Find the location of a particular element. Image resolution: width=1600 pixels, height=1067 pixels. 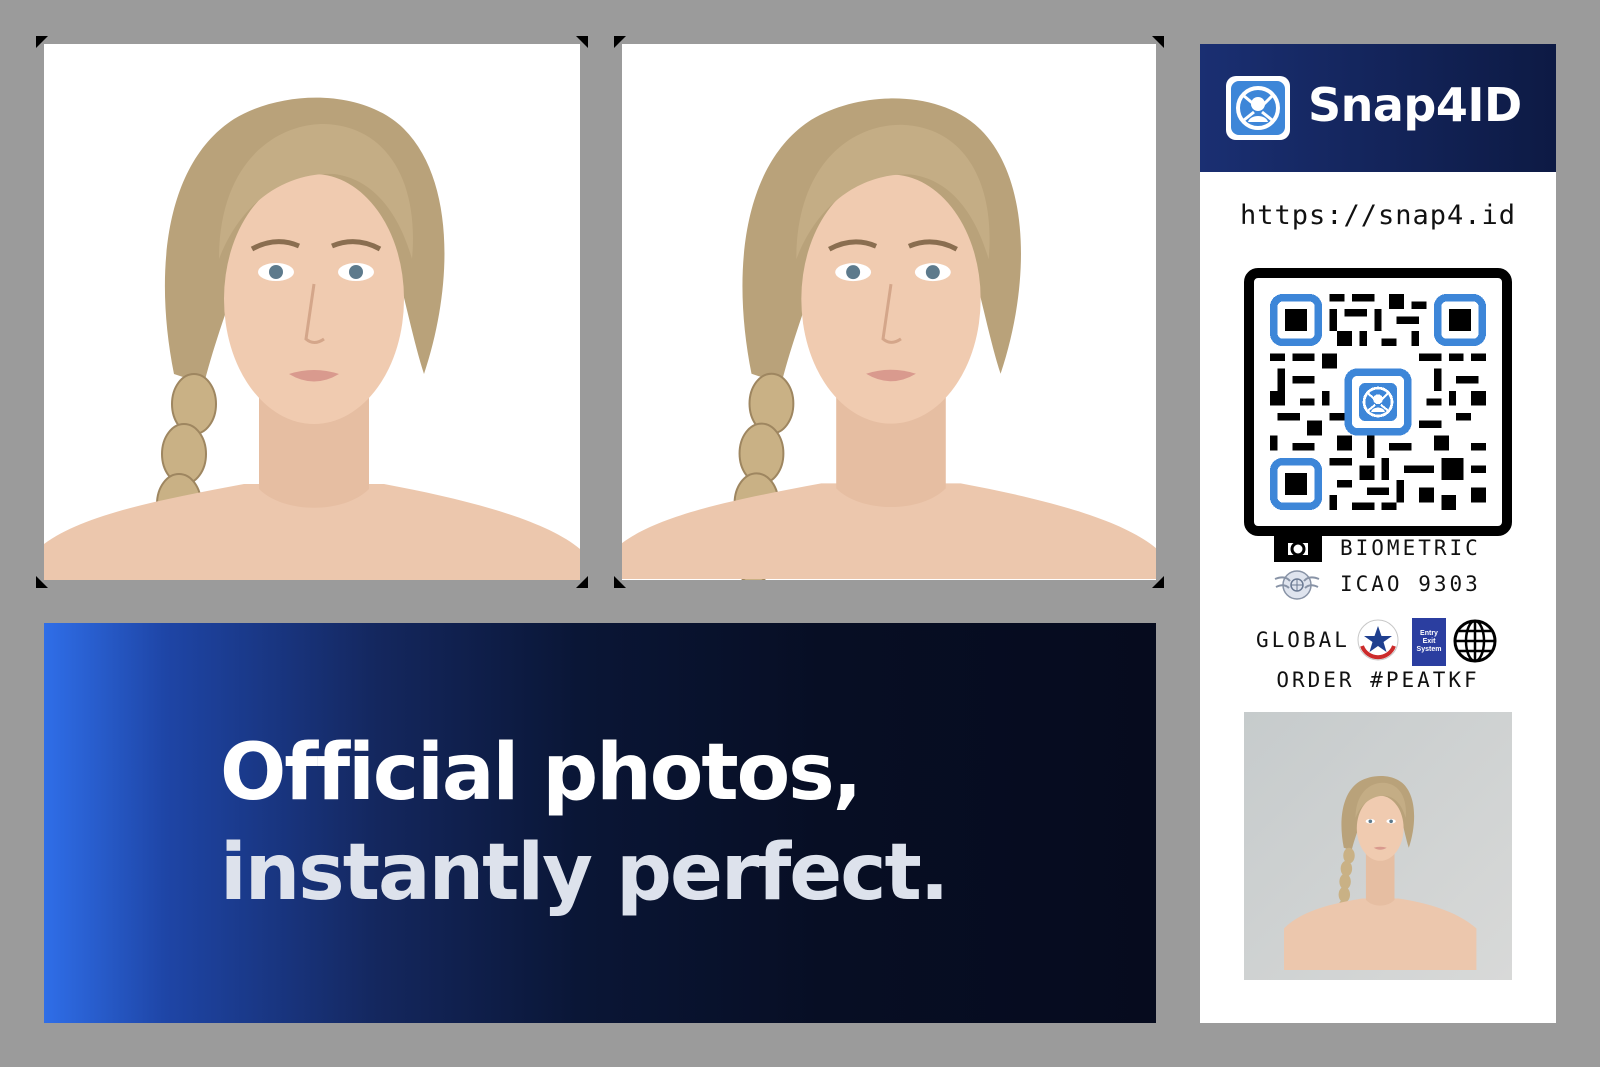

biometric-chip-icon is located at coordinates (1298, 549).